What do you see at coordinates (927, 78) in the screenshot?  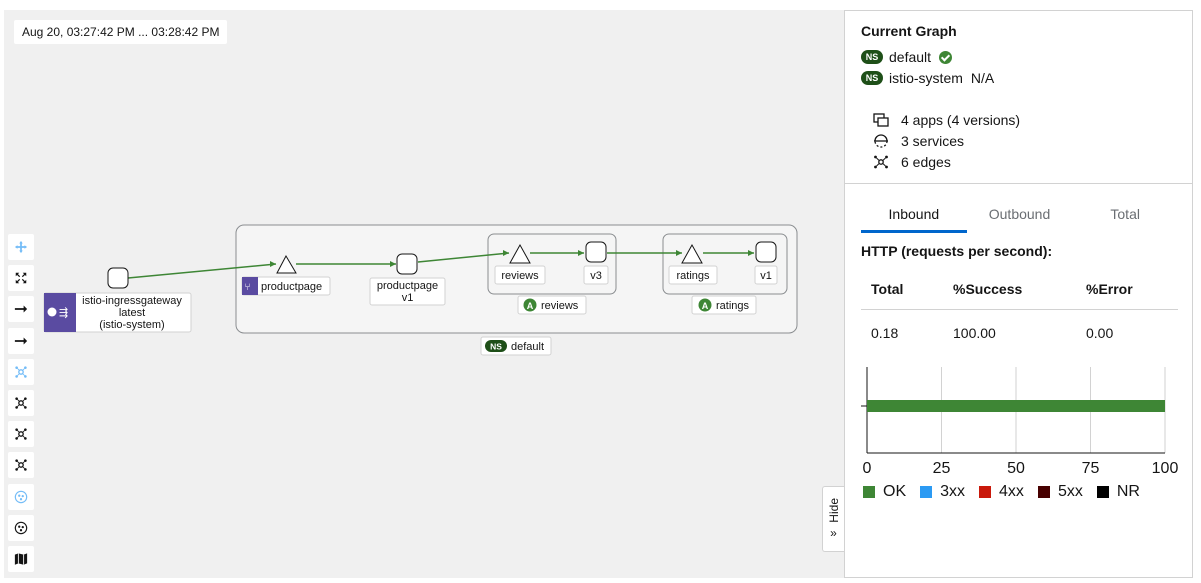 I see `namespace-row-istio-system: NS istio-system N/A` at bounding box center [927, 78].